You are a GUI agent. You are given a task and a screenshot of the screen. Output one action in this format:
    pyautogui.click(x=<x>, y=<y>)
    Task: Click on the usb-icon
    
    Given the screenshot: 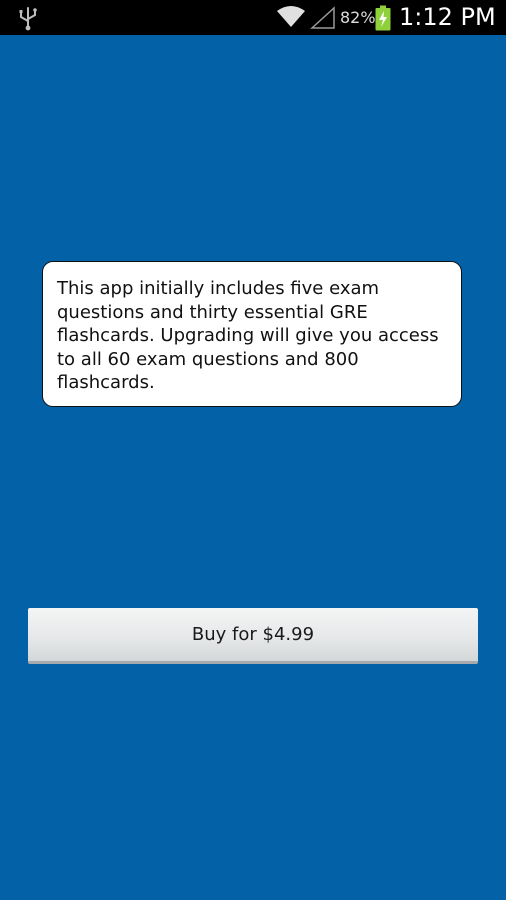 What is the action you would take?
    pyautogui.click(x=28, y=19)
    